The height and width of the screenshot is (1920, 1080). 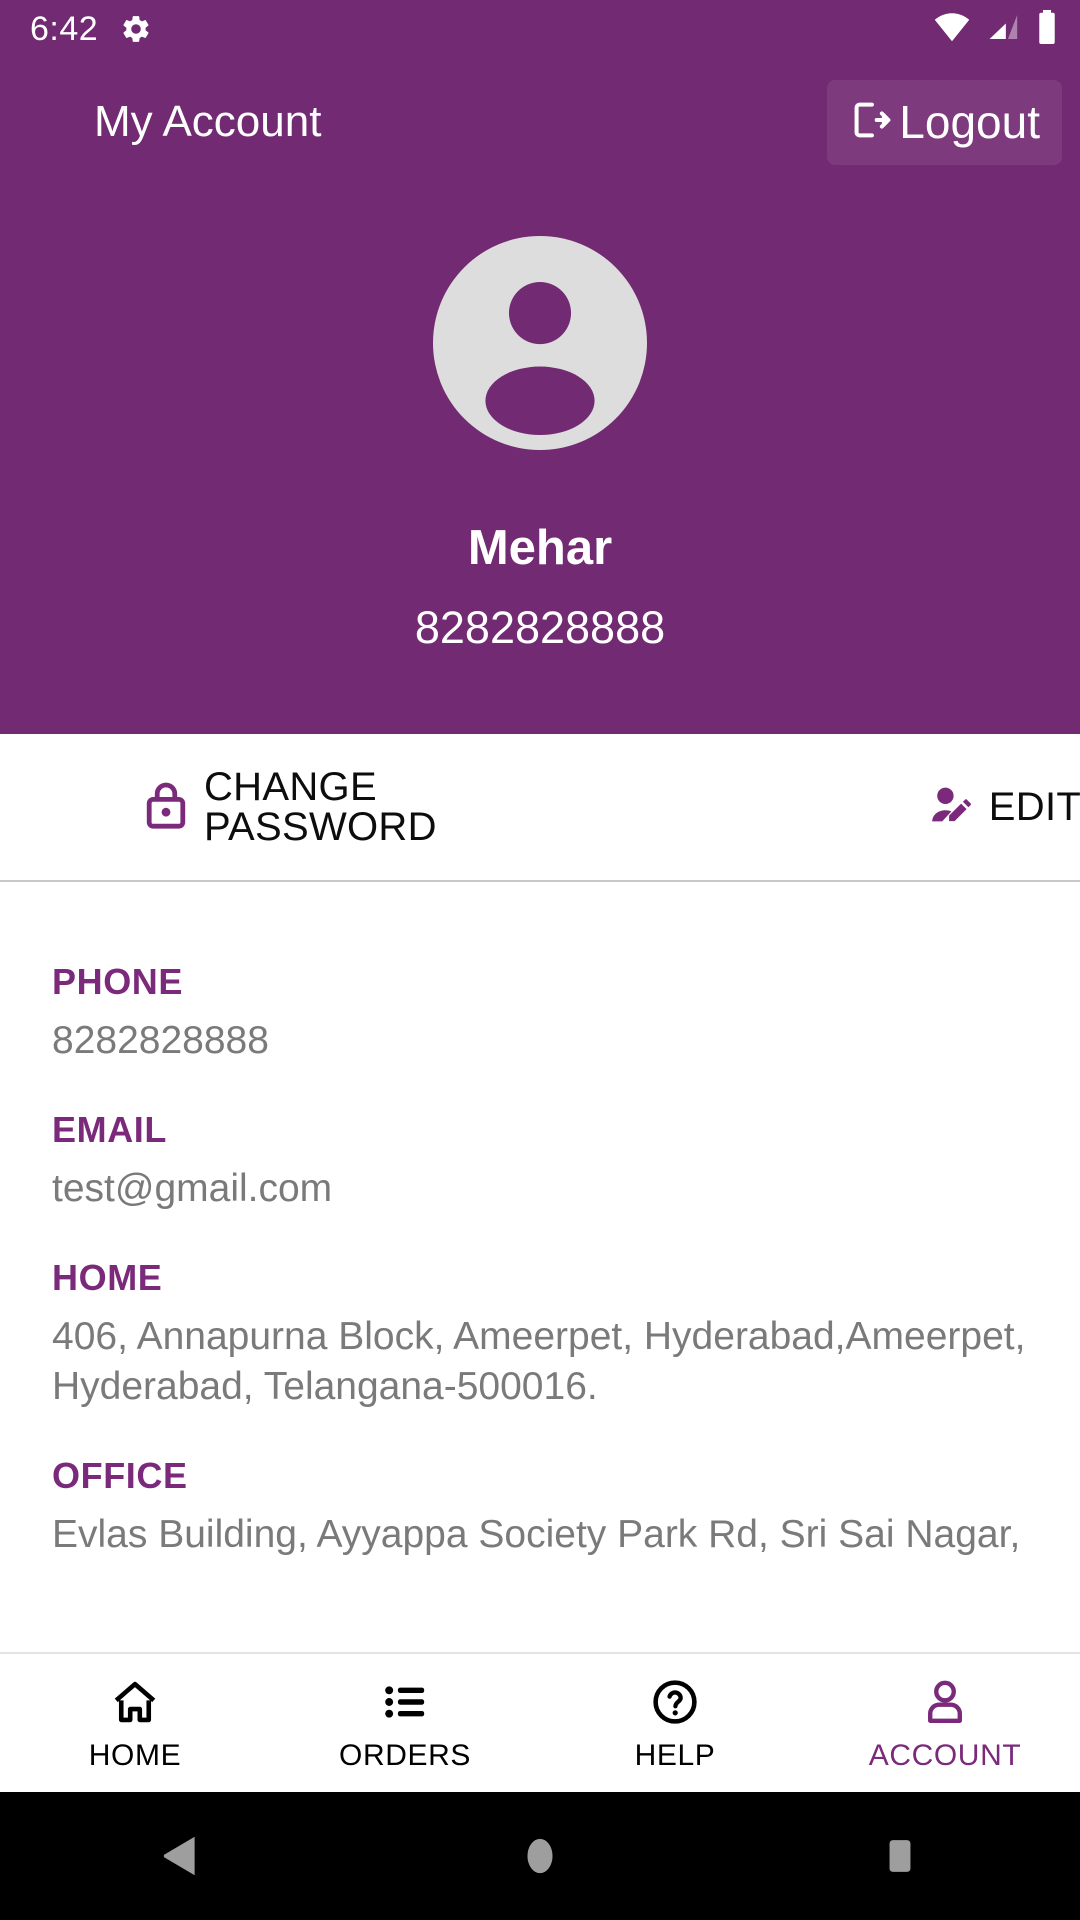 What do you see at coordinates (540, 808) in the screenshot?
I see `profile-action-row: CHANGE PASSWORD EDIT` at bounding box center [540, 808].